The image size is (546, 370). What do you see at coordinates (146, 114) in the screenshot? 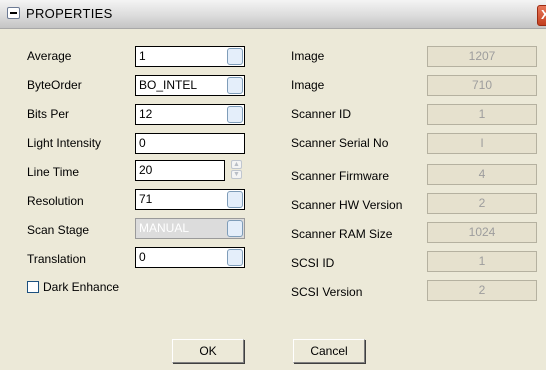
I see `bits-per-value: 12` at bounding box center [146, 114].